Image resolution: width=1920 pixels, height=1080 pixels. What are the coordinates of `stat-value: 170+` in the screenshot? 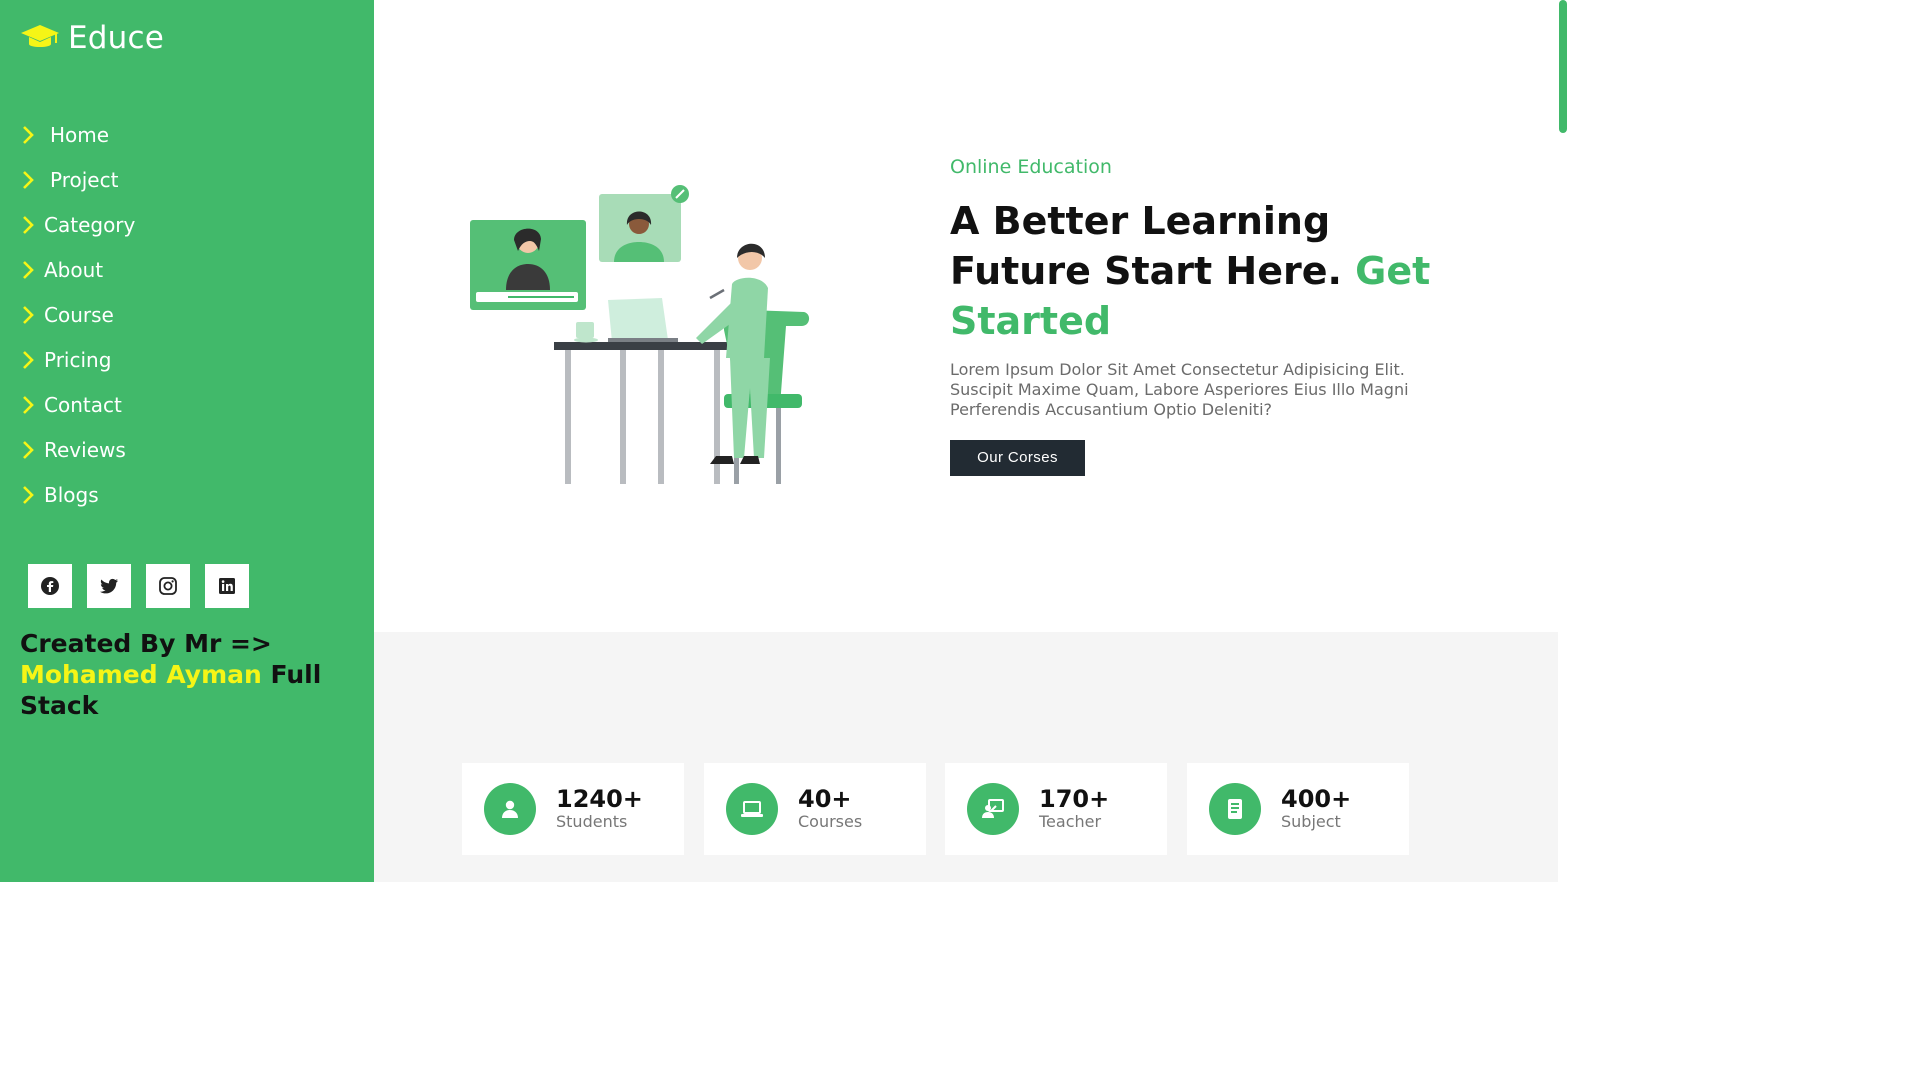 It's located at (1074, 799).